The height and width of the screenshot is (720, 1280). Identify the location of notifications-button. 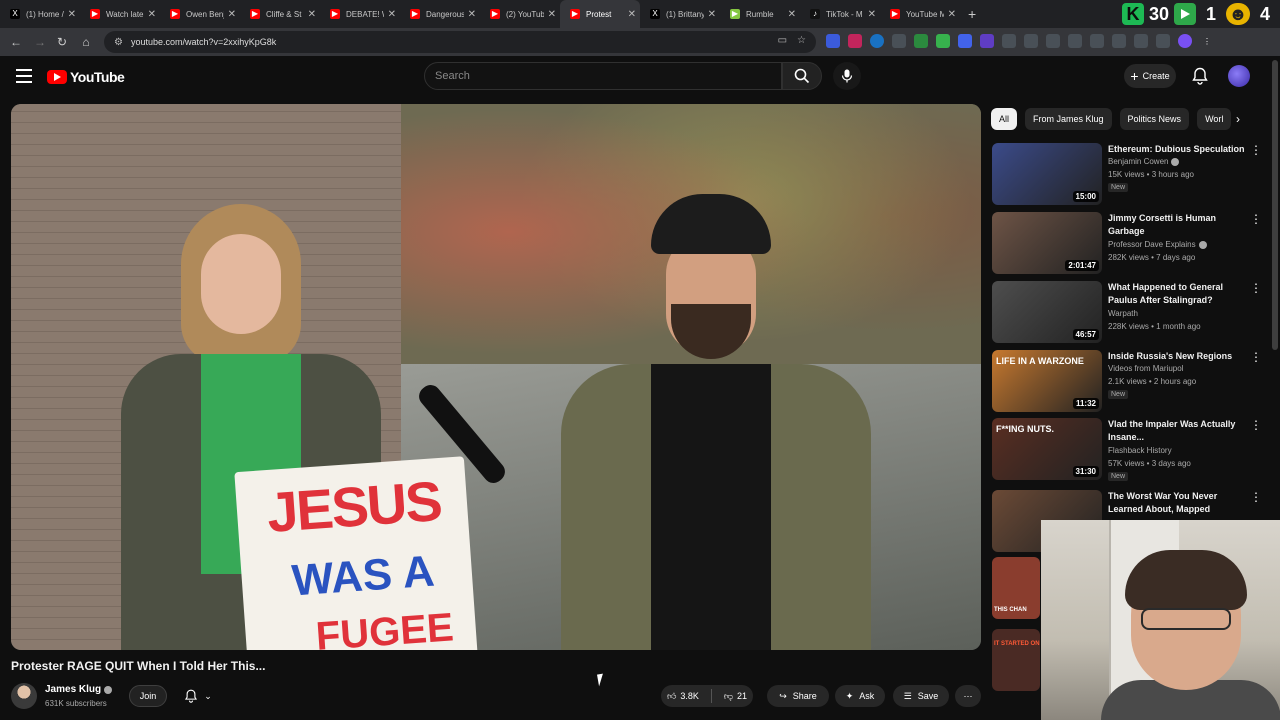
(1200, 78).